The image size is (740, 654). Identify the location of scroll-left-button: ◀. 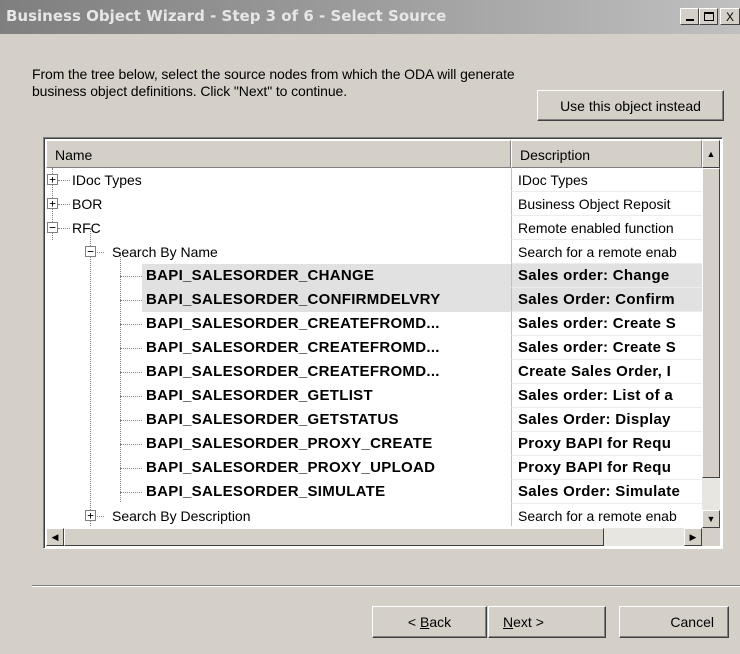
(55, 537).